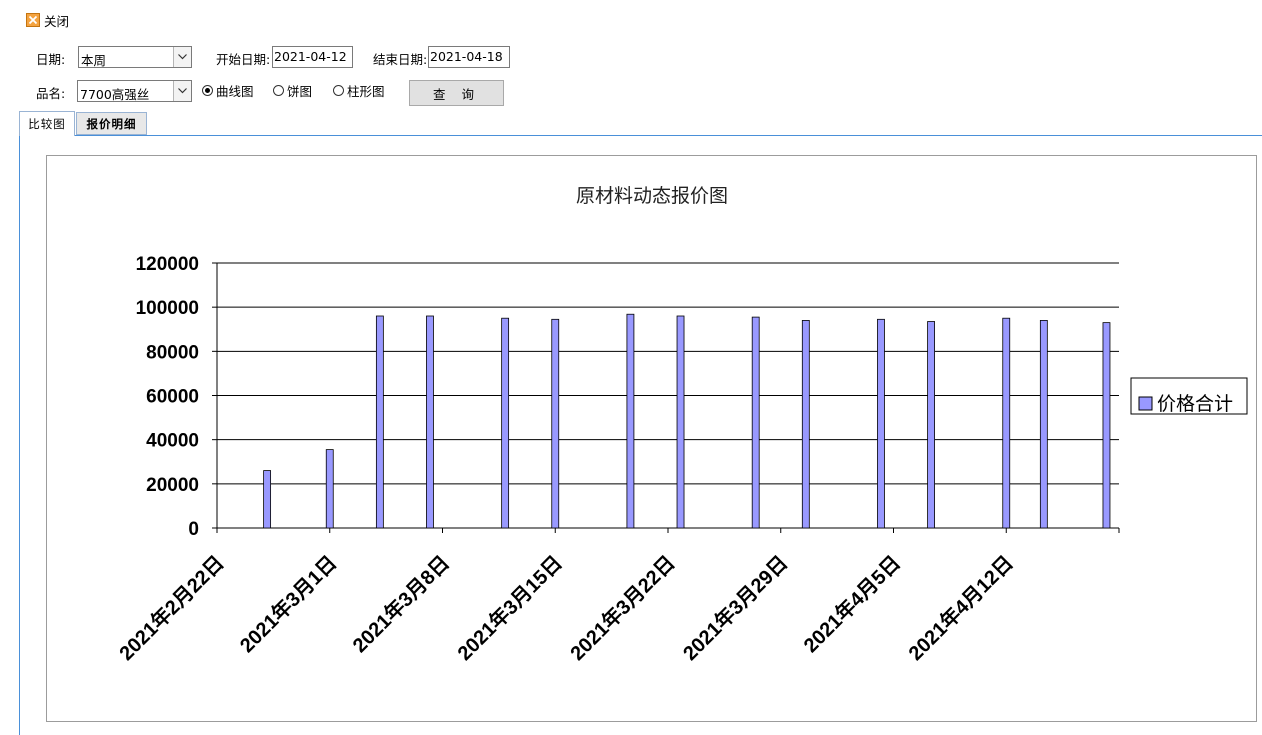 Image resolution: width=1262 pixels, height=735 pixels. What do you see at coordinates (735, 608) in the screenshot?
I see `x-tick-label: 2021年3月29日` at bounding box center [735, 608].